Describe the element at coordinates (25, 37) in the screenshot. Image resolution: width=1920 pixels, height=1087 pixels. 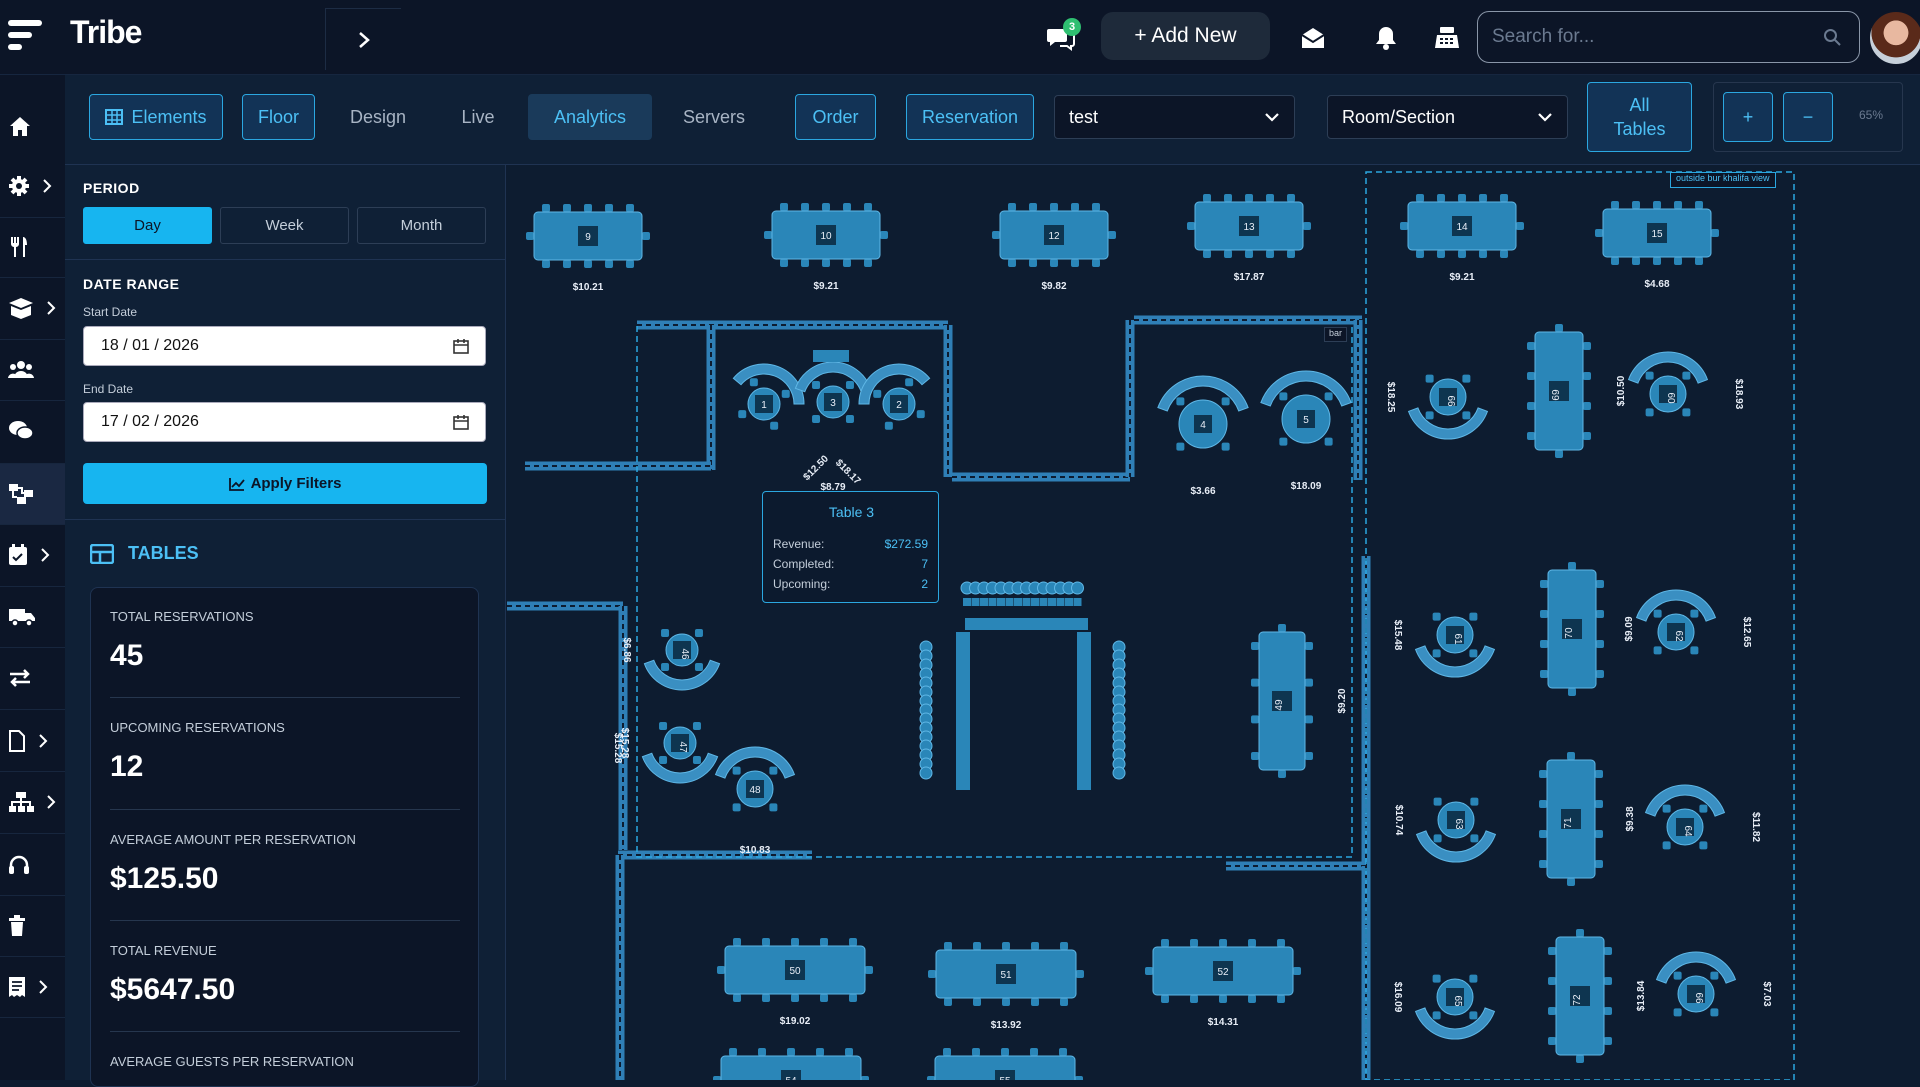
I see `menu-logo-icon` at that location.